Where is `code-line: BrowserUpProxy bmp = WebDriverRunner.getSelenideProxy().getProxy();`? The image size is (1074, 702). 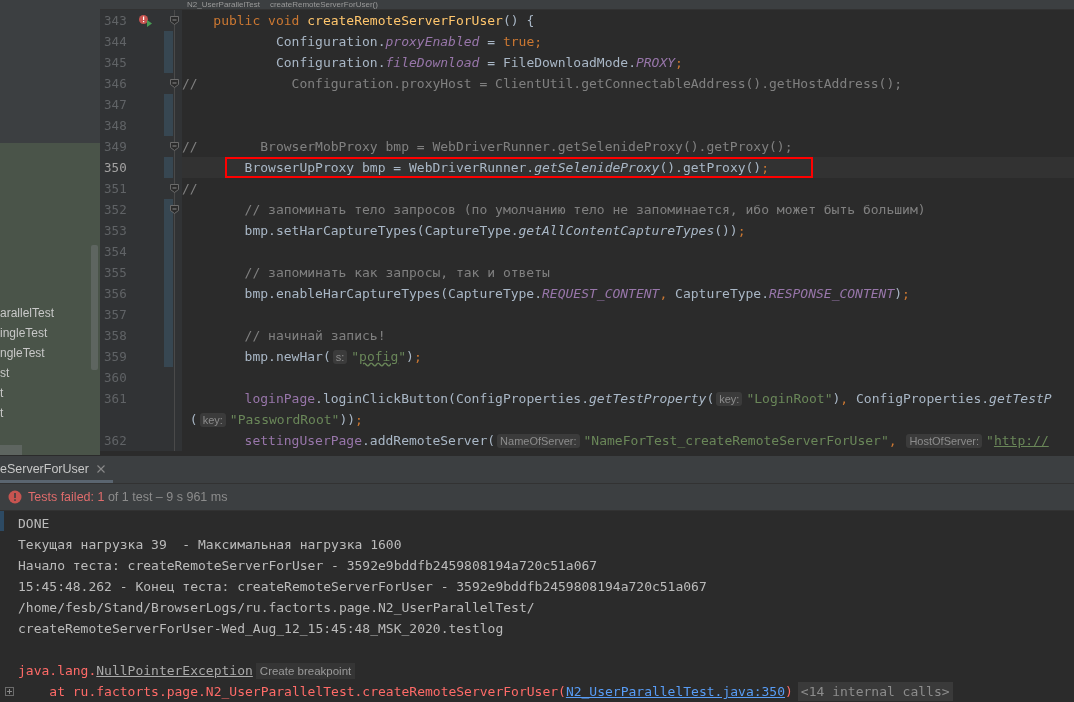 code-line: BrowserUpProxy bmp = WebDriverRunner.getSelenideProxy().getProxy(); is located at coordinates (506, 167).